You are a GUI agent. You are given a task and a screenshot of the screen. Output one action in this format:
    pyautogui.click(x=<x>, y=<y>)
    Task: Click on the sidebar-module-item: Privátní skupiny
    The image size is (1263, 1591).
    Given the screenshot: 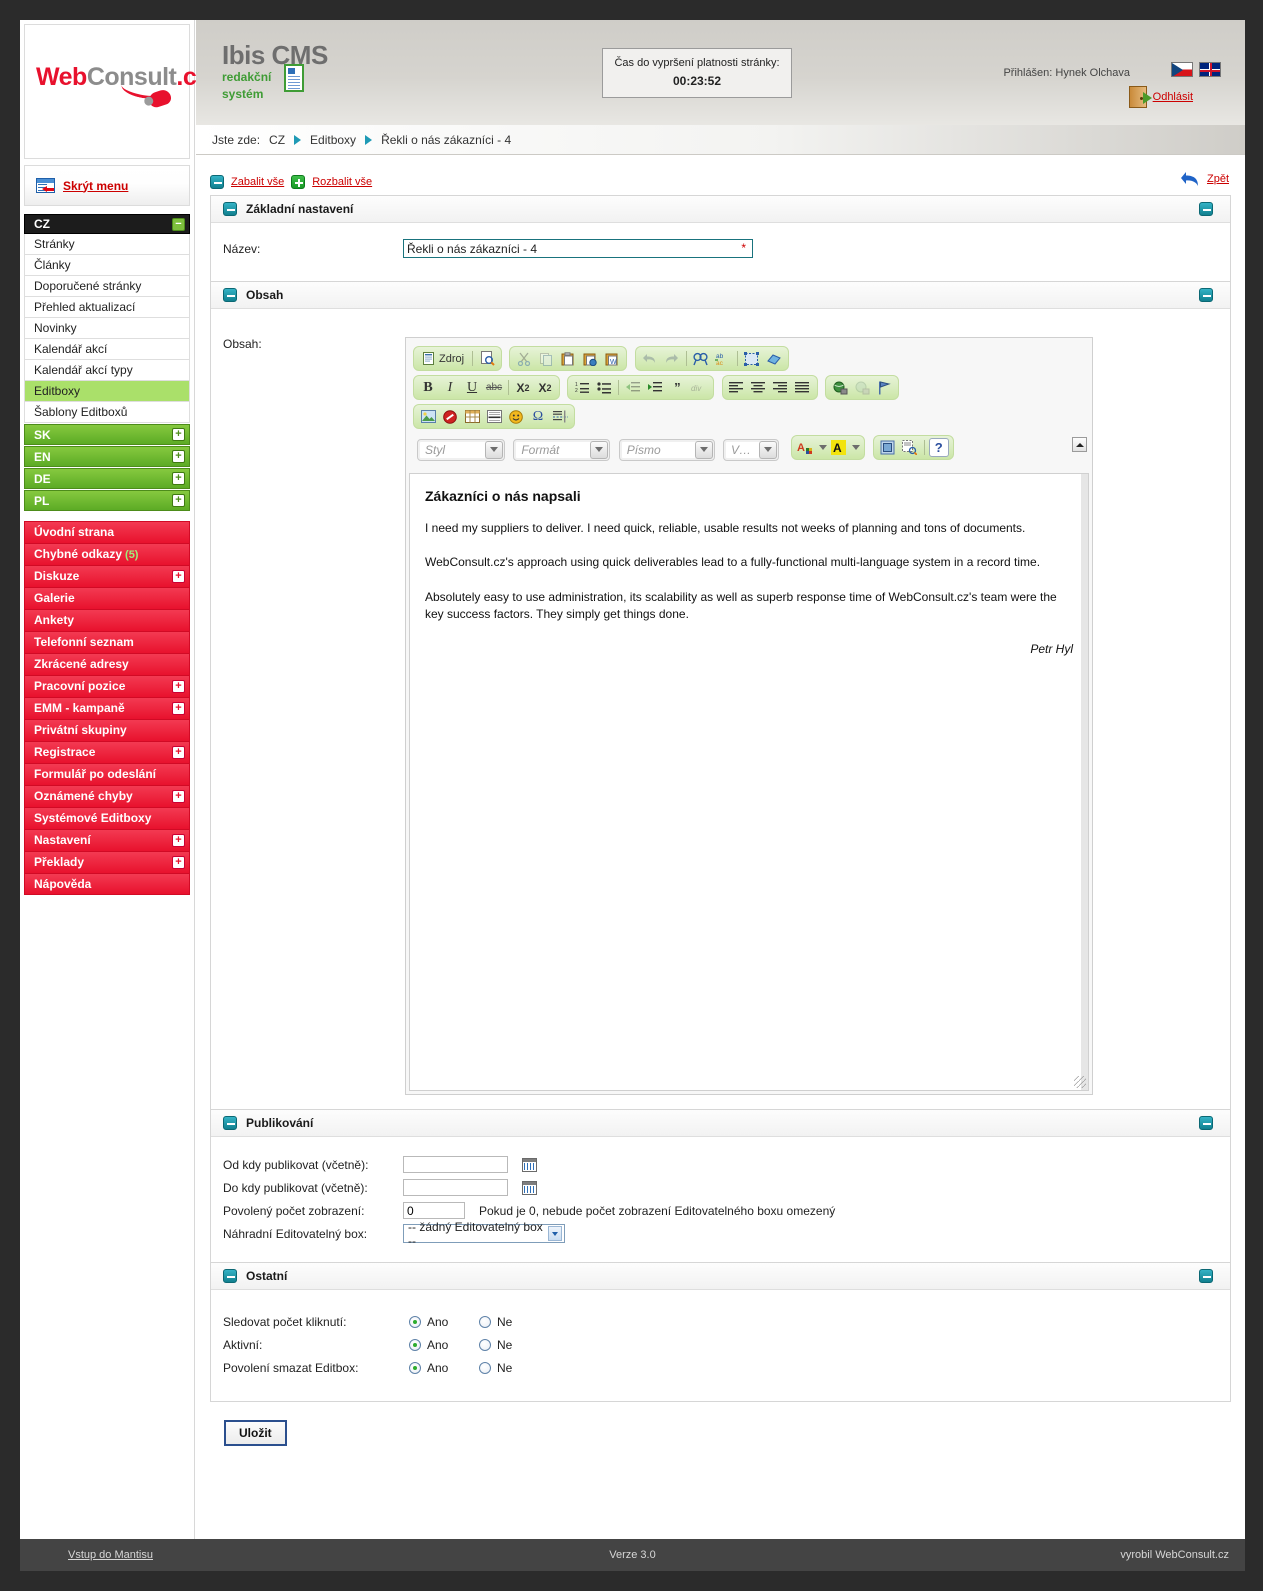 What is the action you would take?
    pyautogui.click(x=107, y=730)
    